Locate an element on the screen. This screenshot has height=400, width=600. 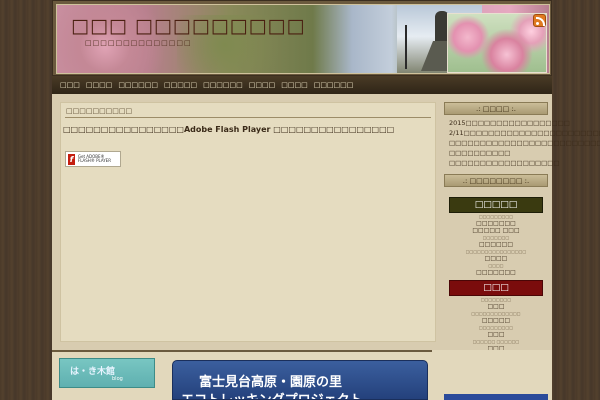
news-item: □□□□□□□□□□□□□□□□□□□□□□□□□ is located at coordinates (524, 143).